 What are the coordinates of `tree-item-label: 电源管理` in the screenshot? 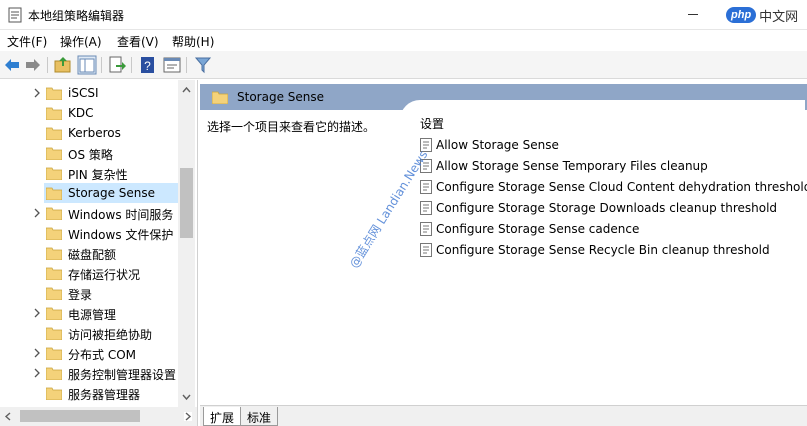 It's located at (92, 315).